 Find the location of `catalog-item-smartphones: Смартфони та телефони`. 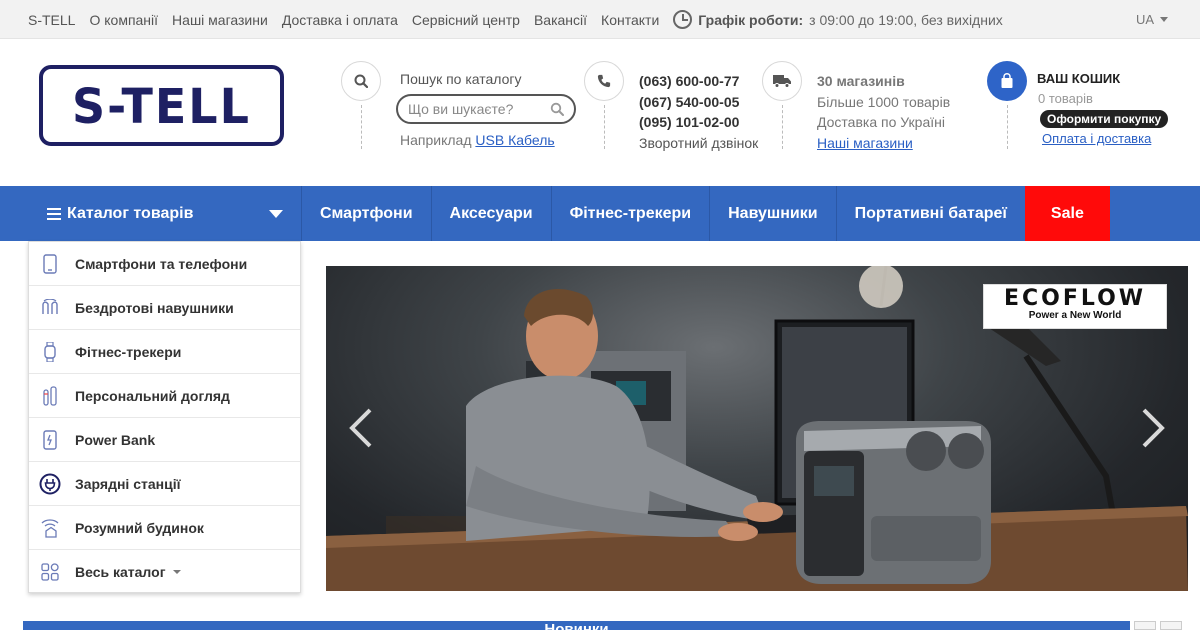

catalog-item-smartphones: Смартфони та телефони is located at coordinates (164, 264).